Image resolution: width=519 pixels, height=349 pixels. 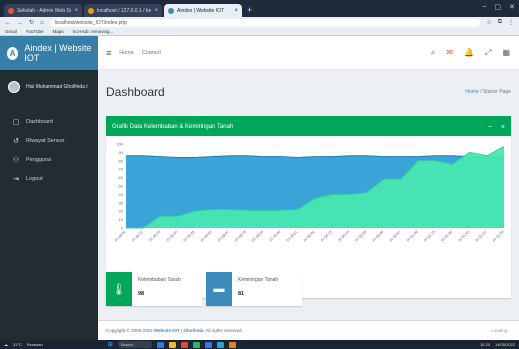 I want to click on y-tick-label: 20, so click(x=121, y=211).